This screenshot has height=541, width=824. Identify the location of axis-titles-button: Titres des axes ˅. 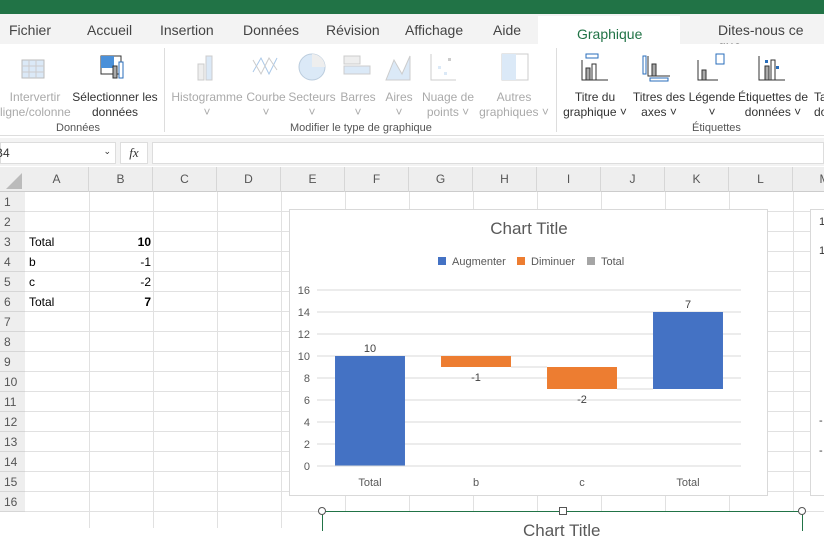
(659, 105).